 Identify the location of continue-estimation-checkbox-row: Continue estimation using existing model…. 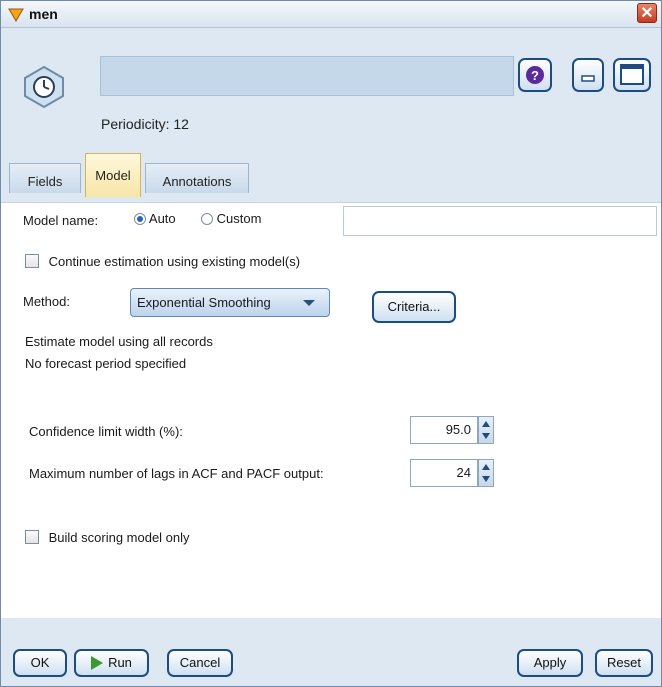
(162, 261).